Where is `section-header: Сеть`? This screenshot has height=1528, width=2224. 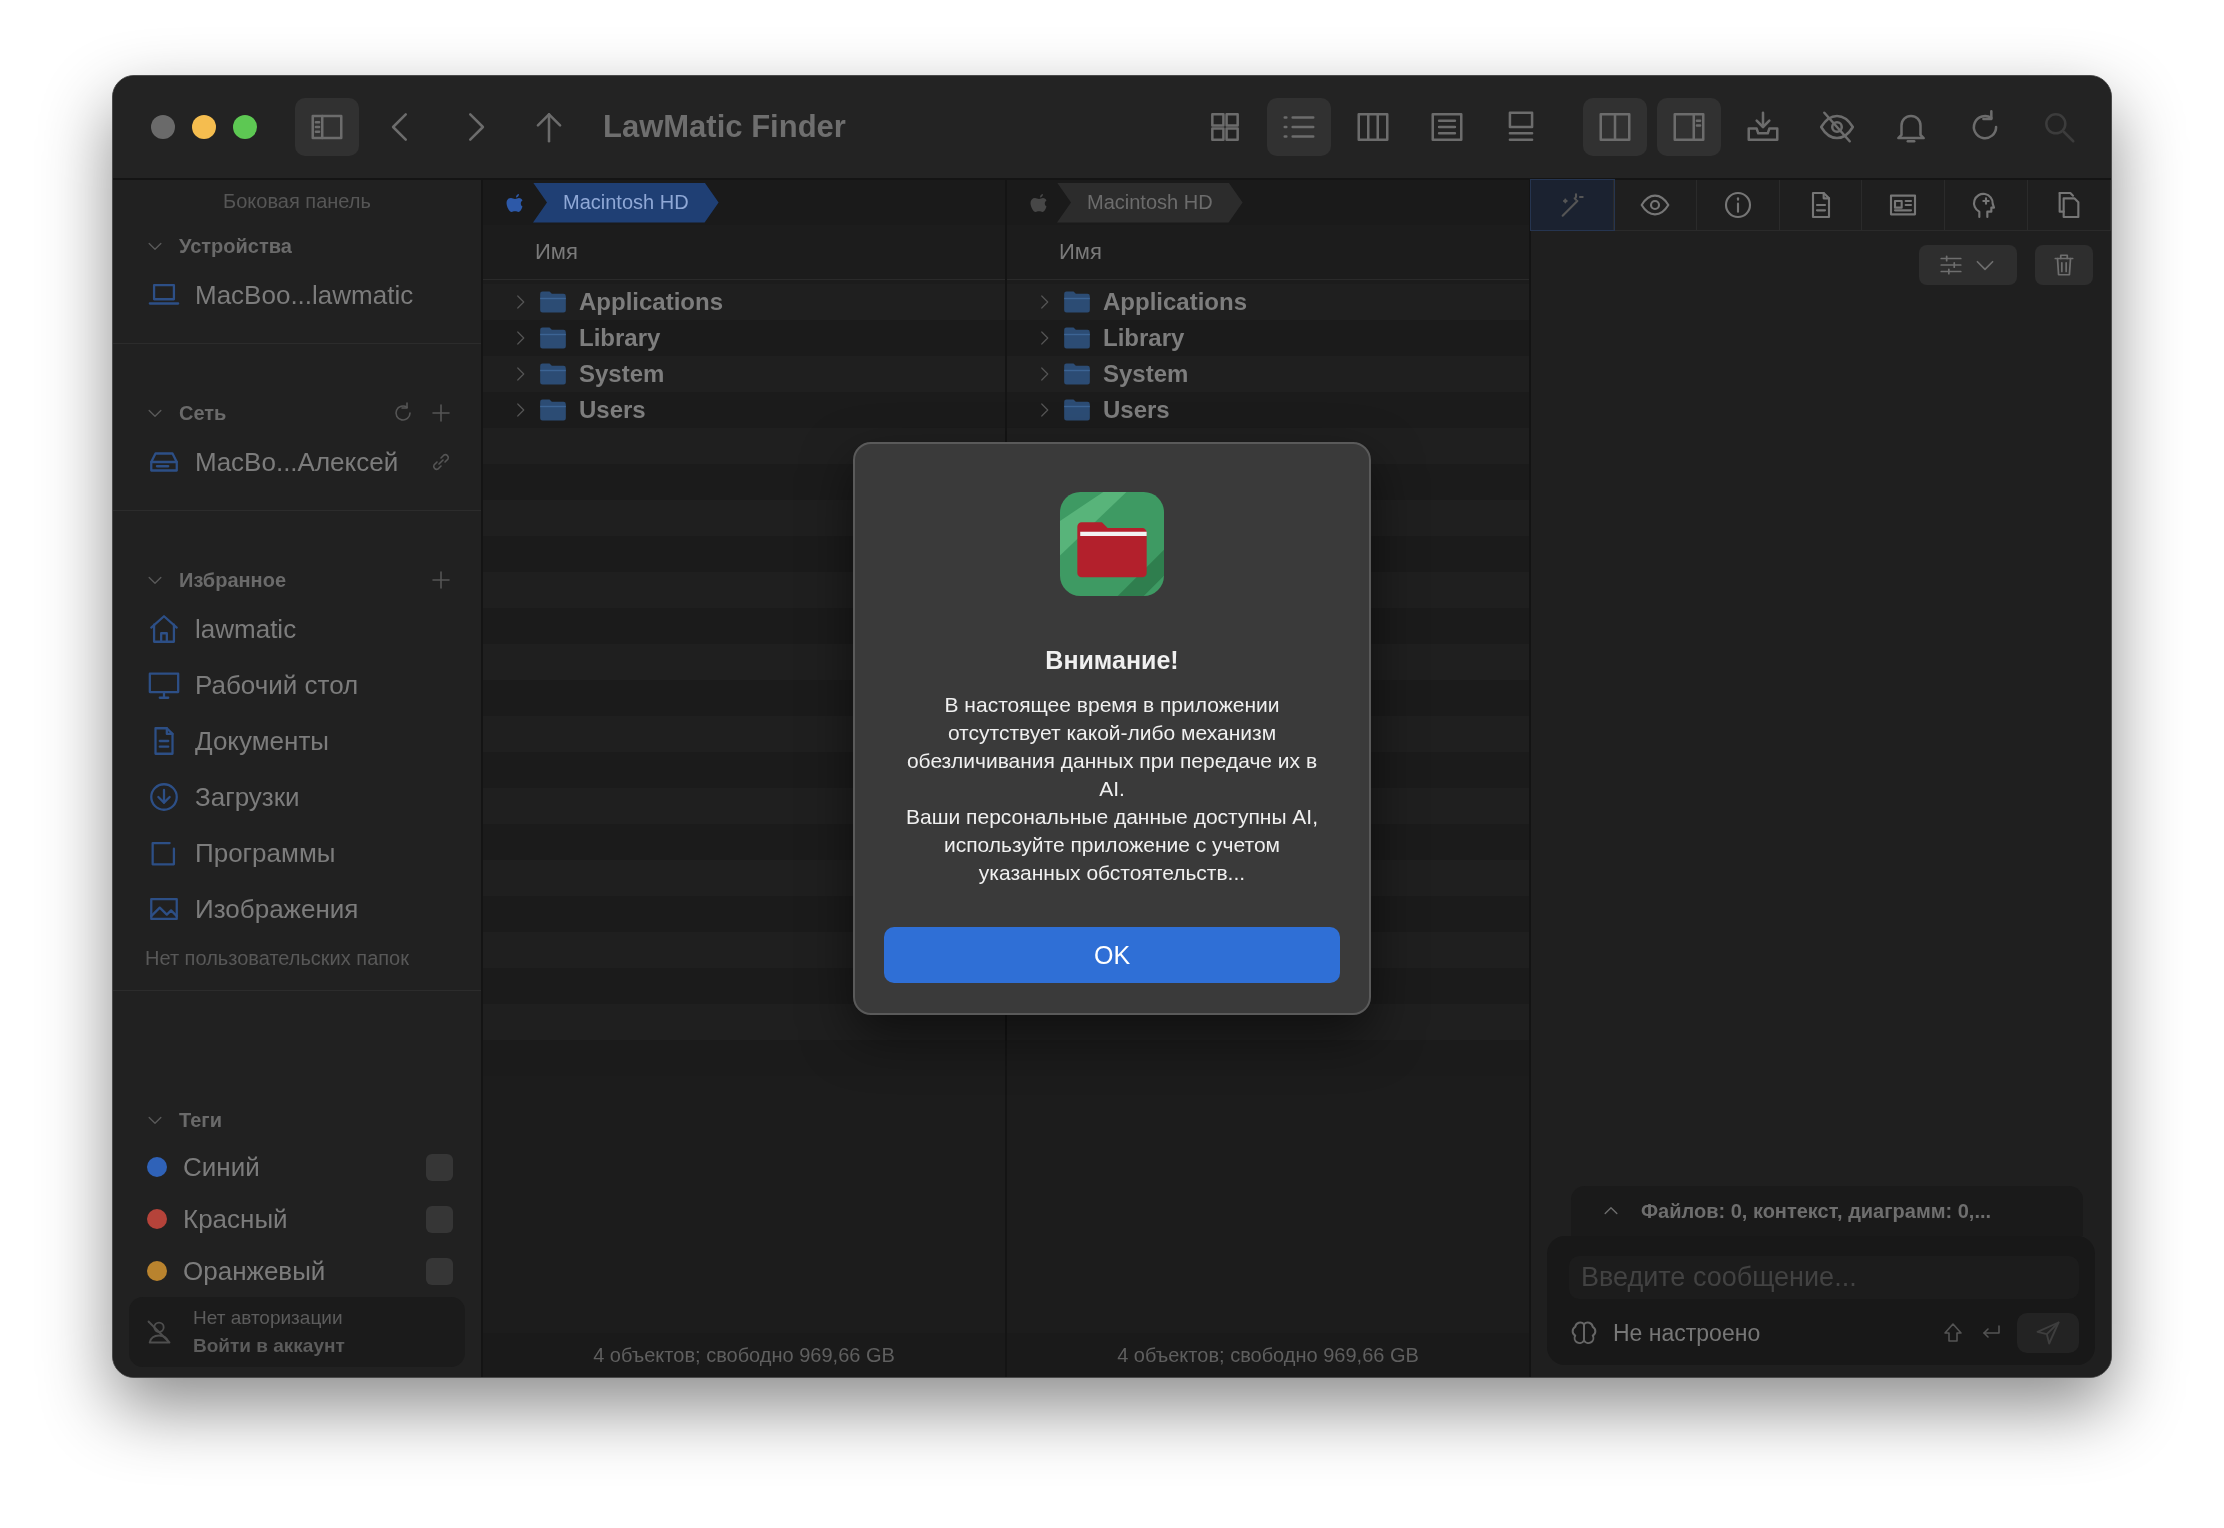
section-header: Сеть is located at coordinates (203, 413).